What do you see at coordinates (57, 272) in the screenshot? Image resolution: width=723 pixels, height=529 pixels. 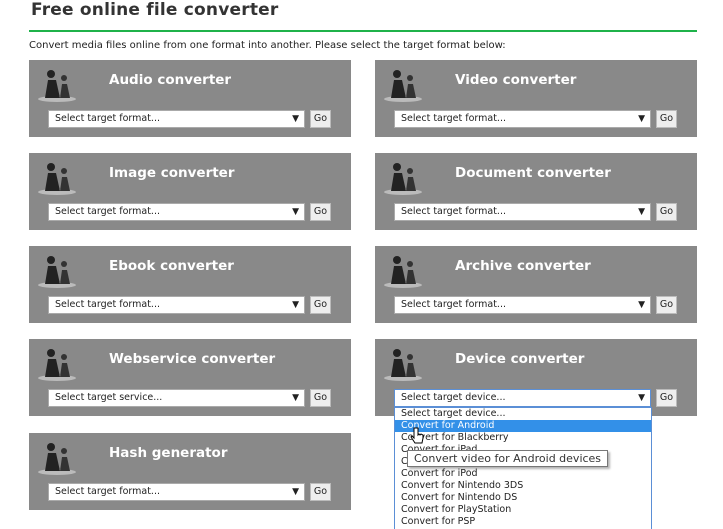 I see `ebook-icon` at bounding box center [57, 272].